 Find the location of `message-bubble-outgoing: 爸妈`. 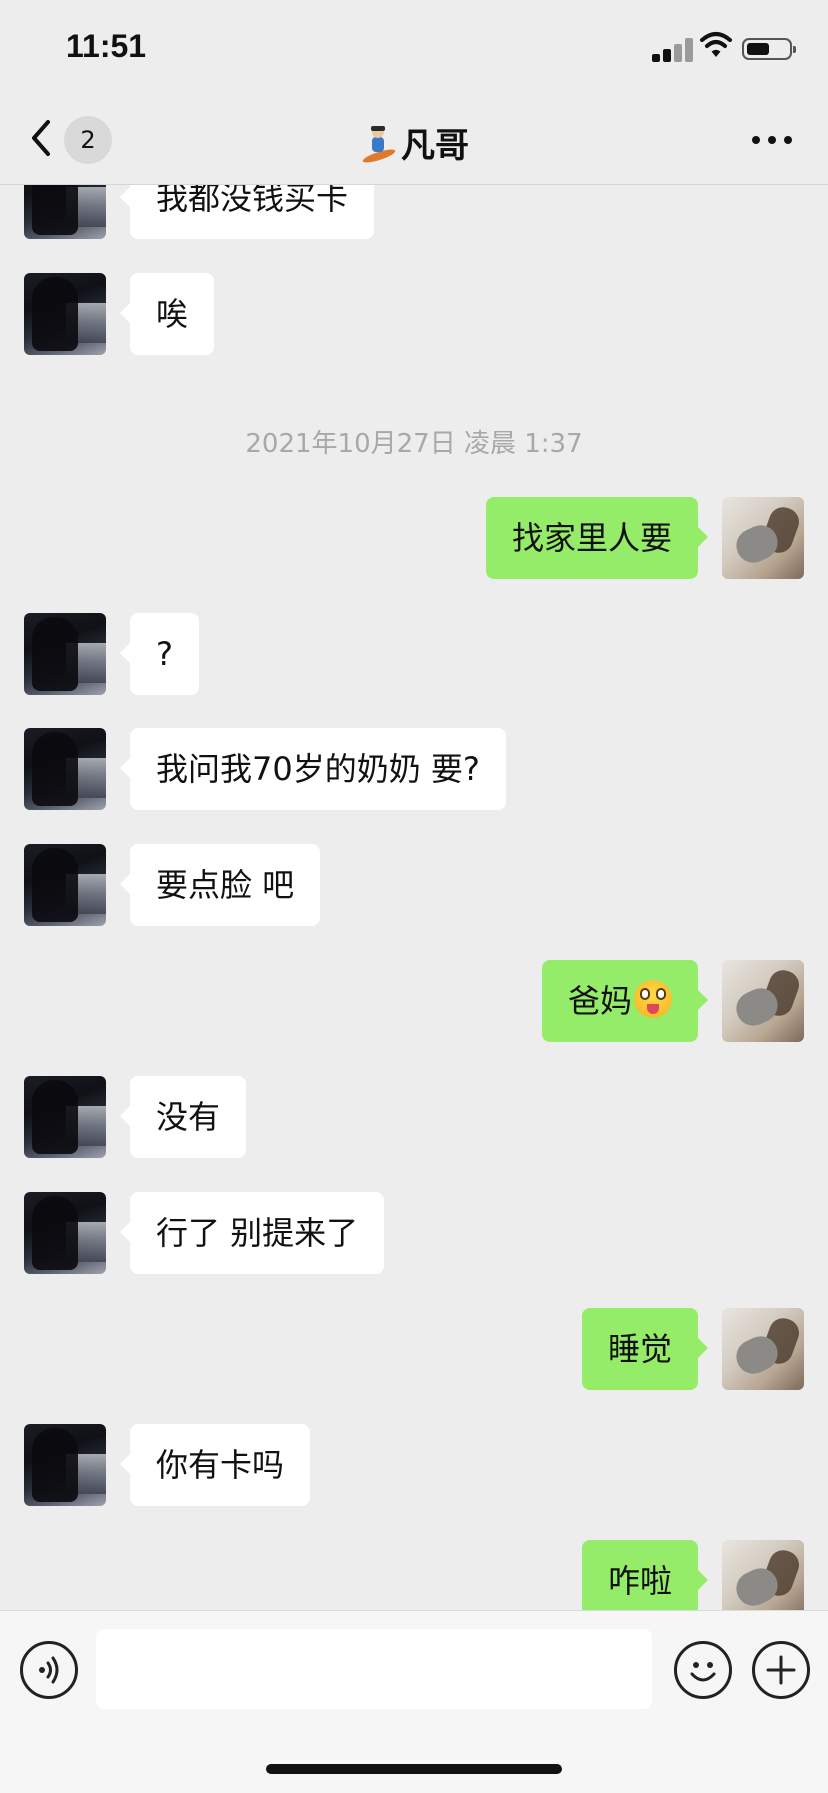

message-bubble-outgoing: 爸妈 is located at coordinates (625, 1001).